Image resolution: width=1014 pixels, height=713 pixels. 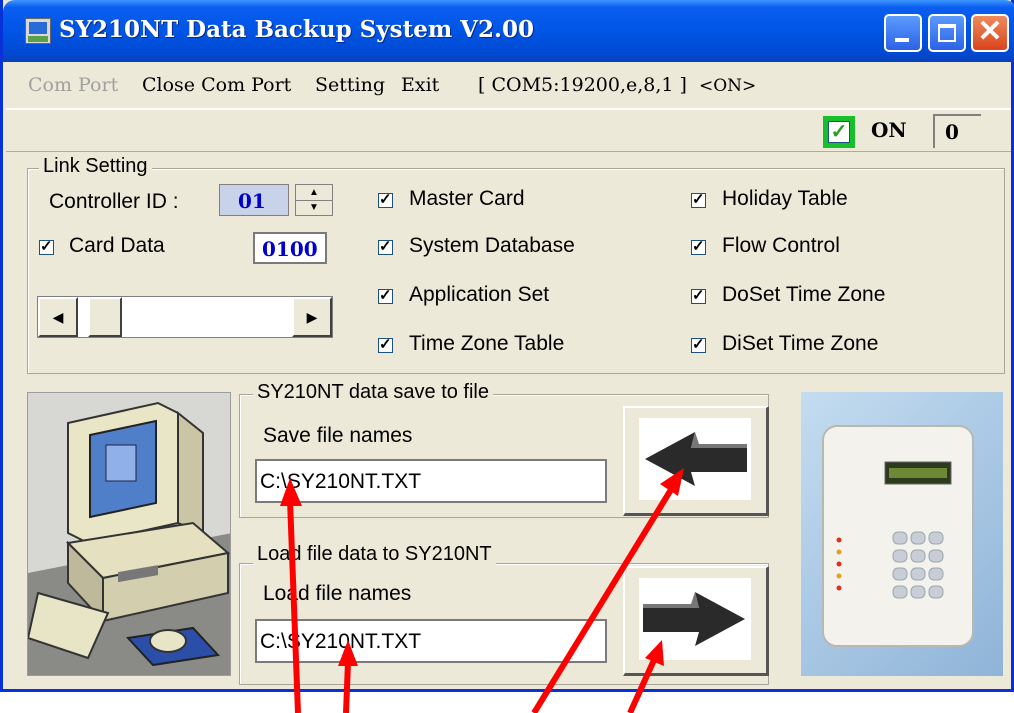 What do you see at coordinates (781, 245) in the screenshot?
I see `option-label: Flow Control` at bounding box center [781, 245].